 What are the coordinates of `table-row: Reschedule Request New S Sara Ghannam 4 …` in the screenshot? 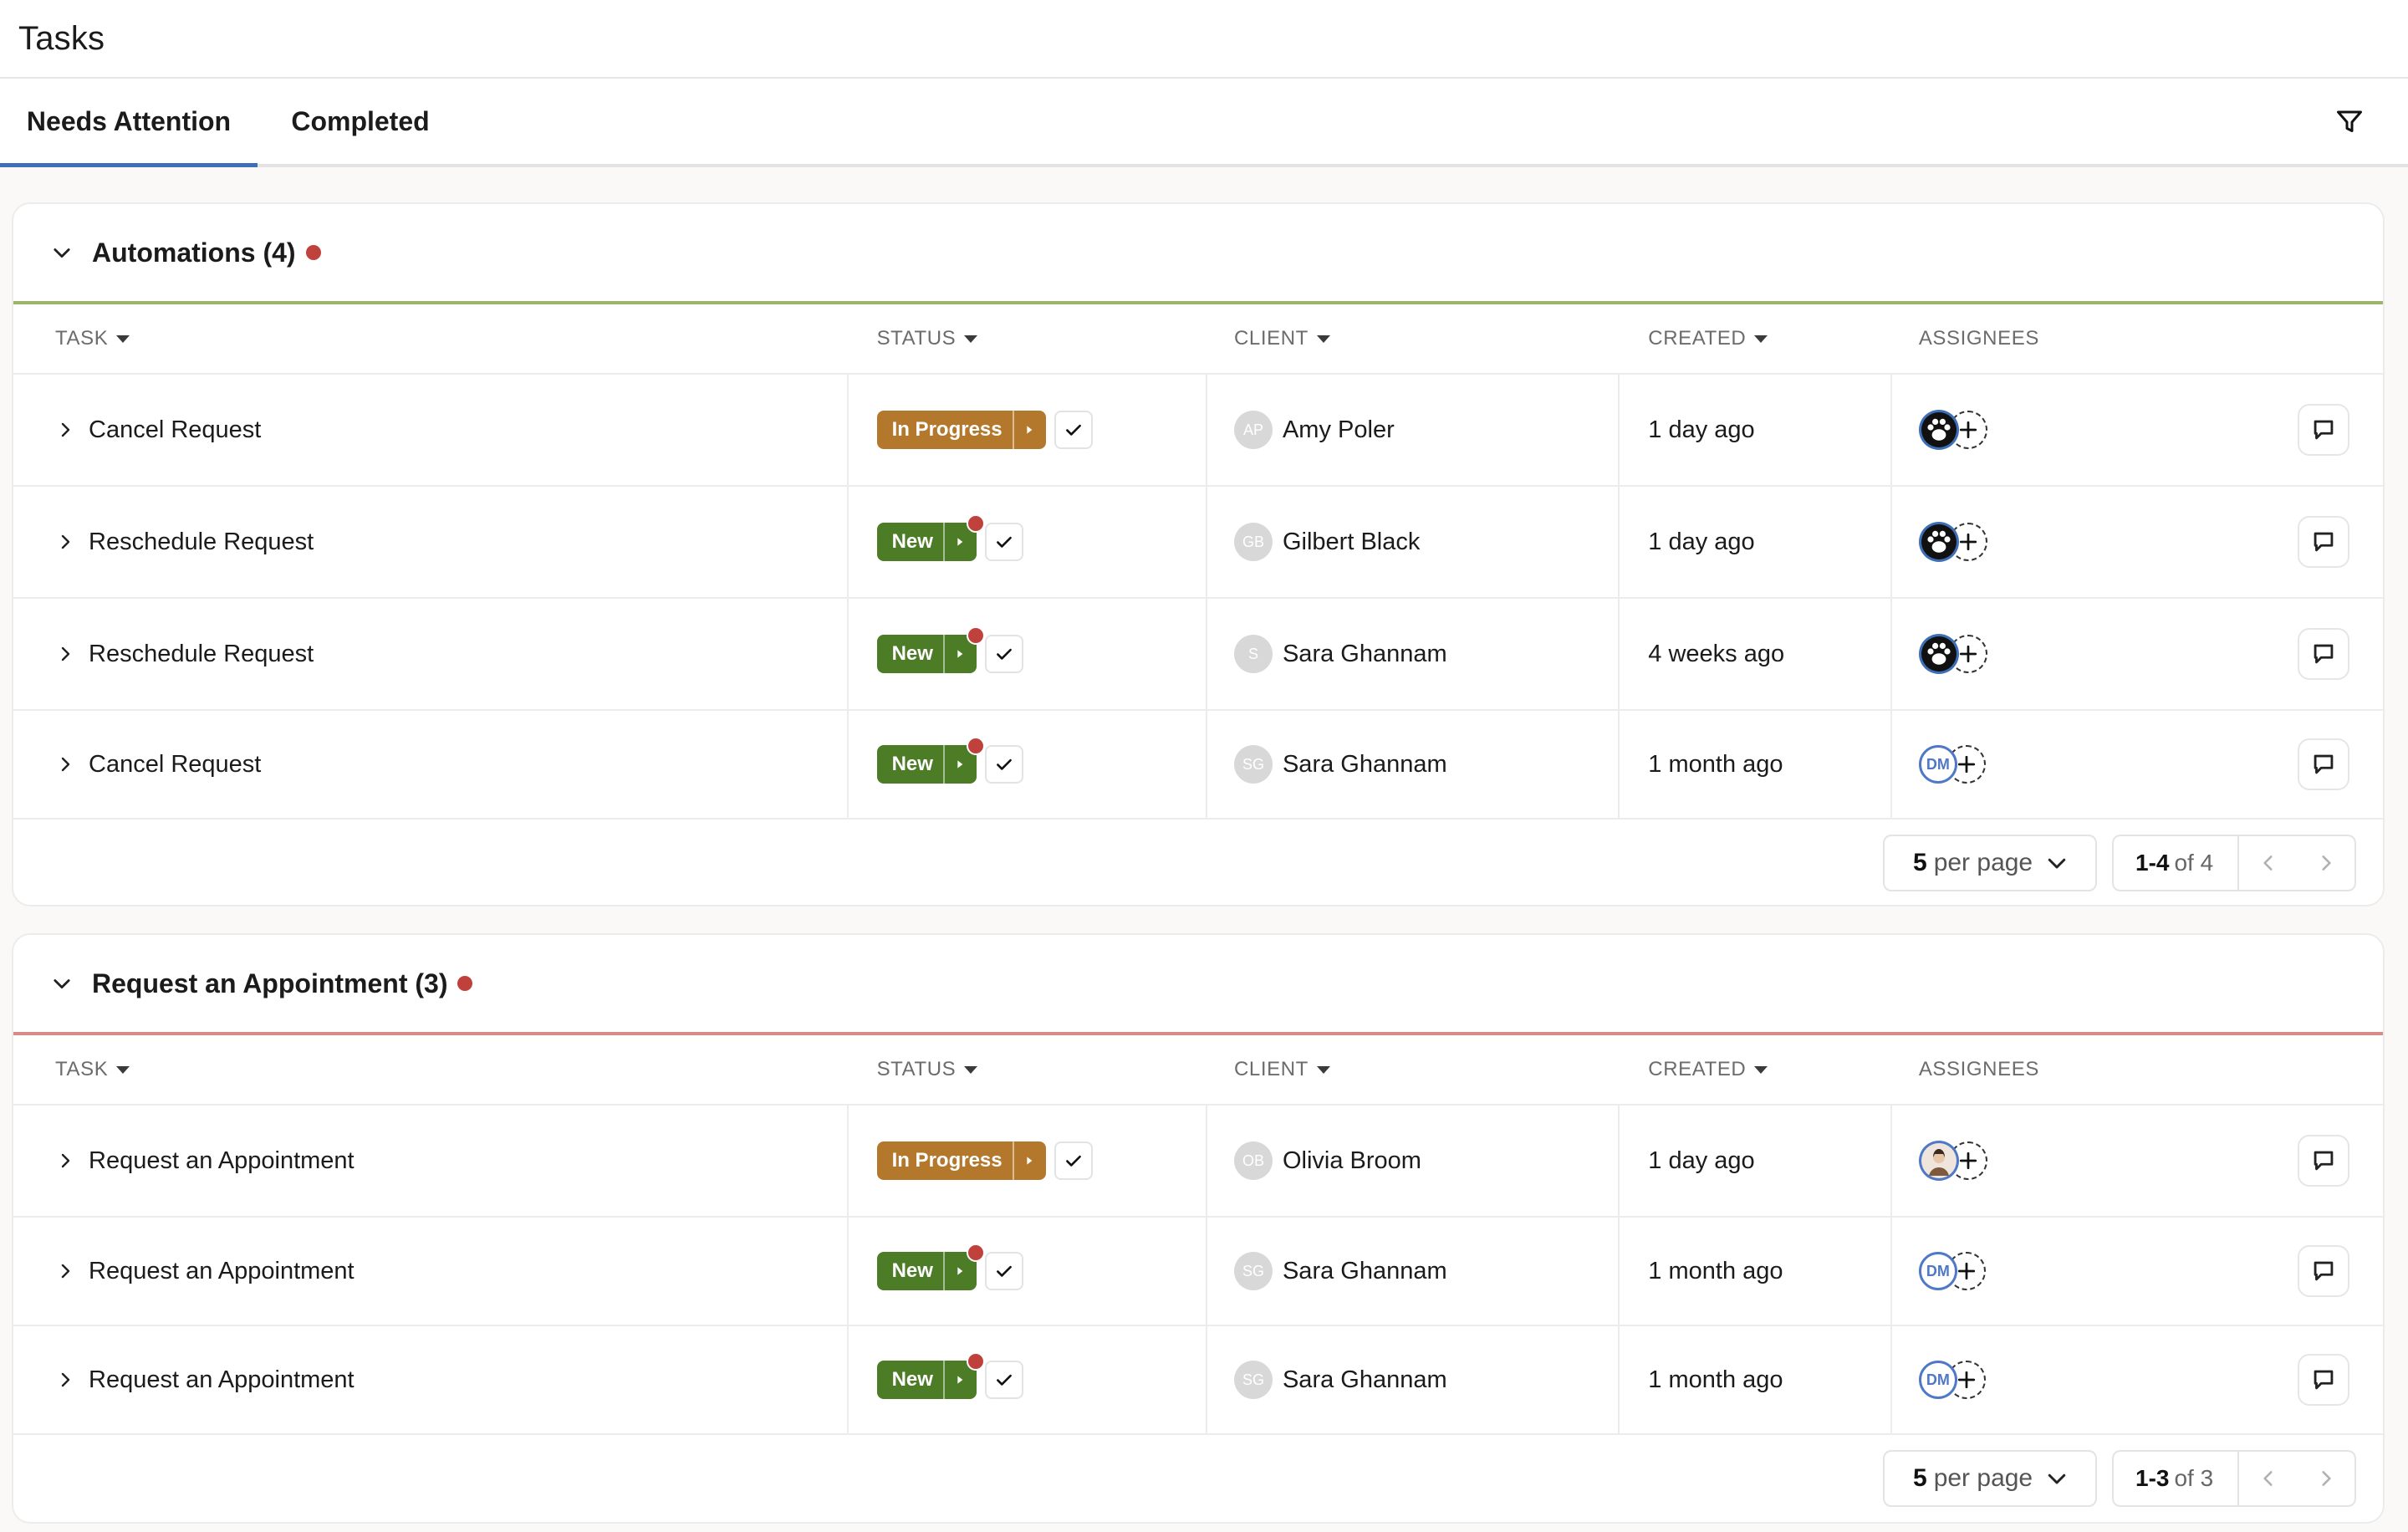 It's located at (1198, 655).